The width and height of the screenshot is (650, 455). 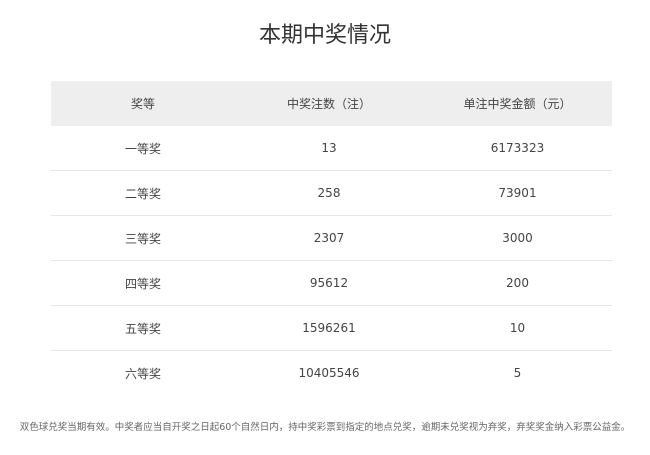 I want to click on table-row: 五等奖 1596261 10, so click(x=331, y=328).